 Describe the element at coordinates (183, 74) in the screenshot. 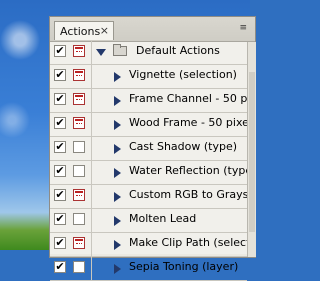

I see `action-label: Vignette (selection)` at that location.